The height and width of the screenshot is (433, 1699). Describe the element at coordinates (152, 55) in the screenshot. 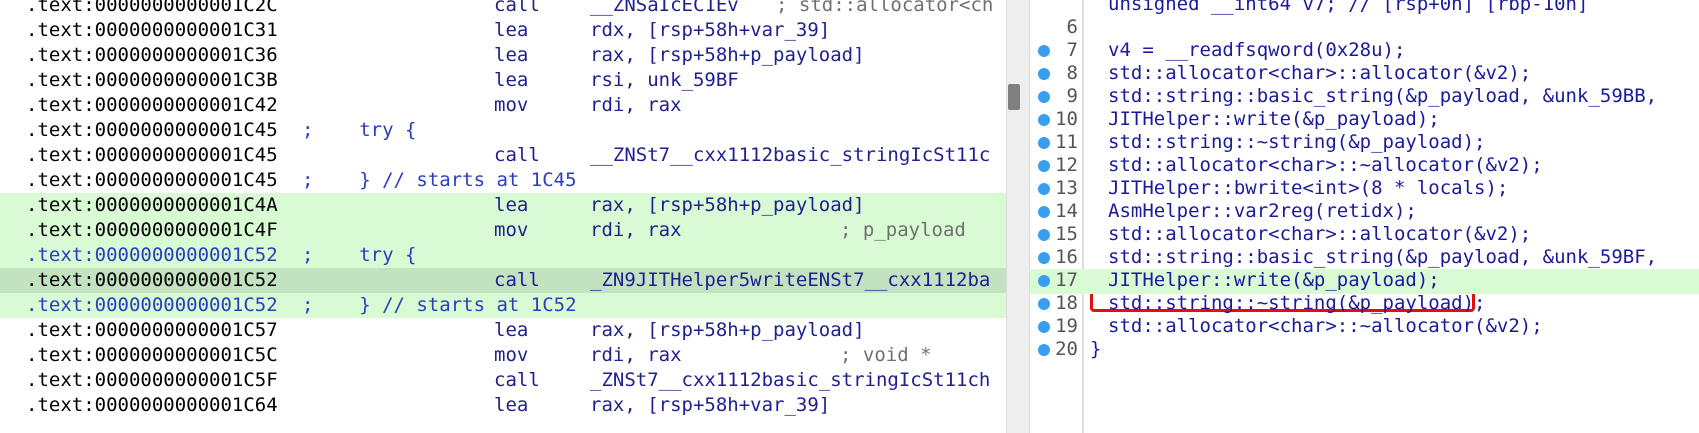

I see `disasm-address: .text:0000000000001C36` at that location.